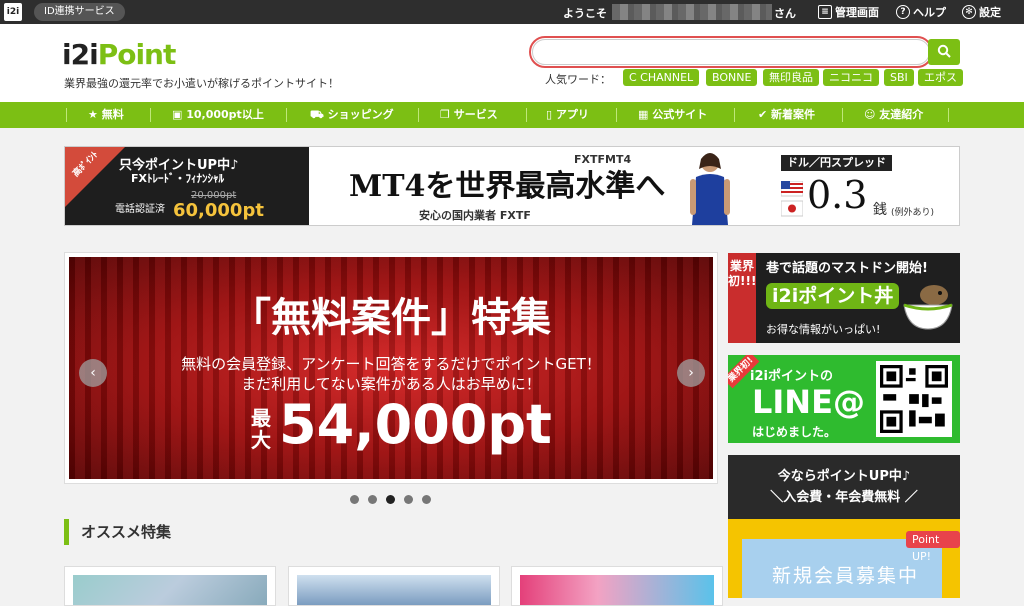 The image size is (1024, 606). Describe the element at coordinates (880, 210) in the screenshot. I see `spread-unit: 銭` at that location.